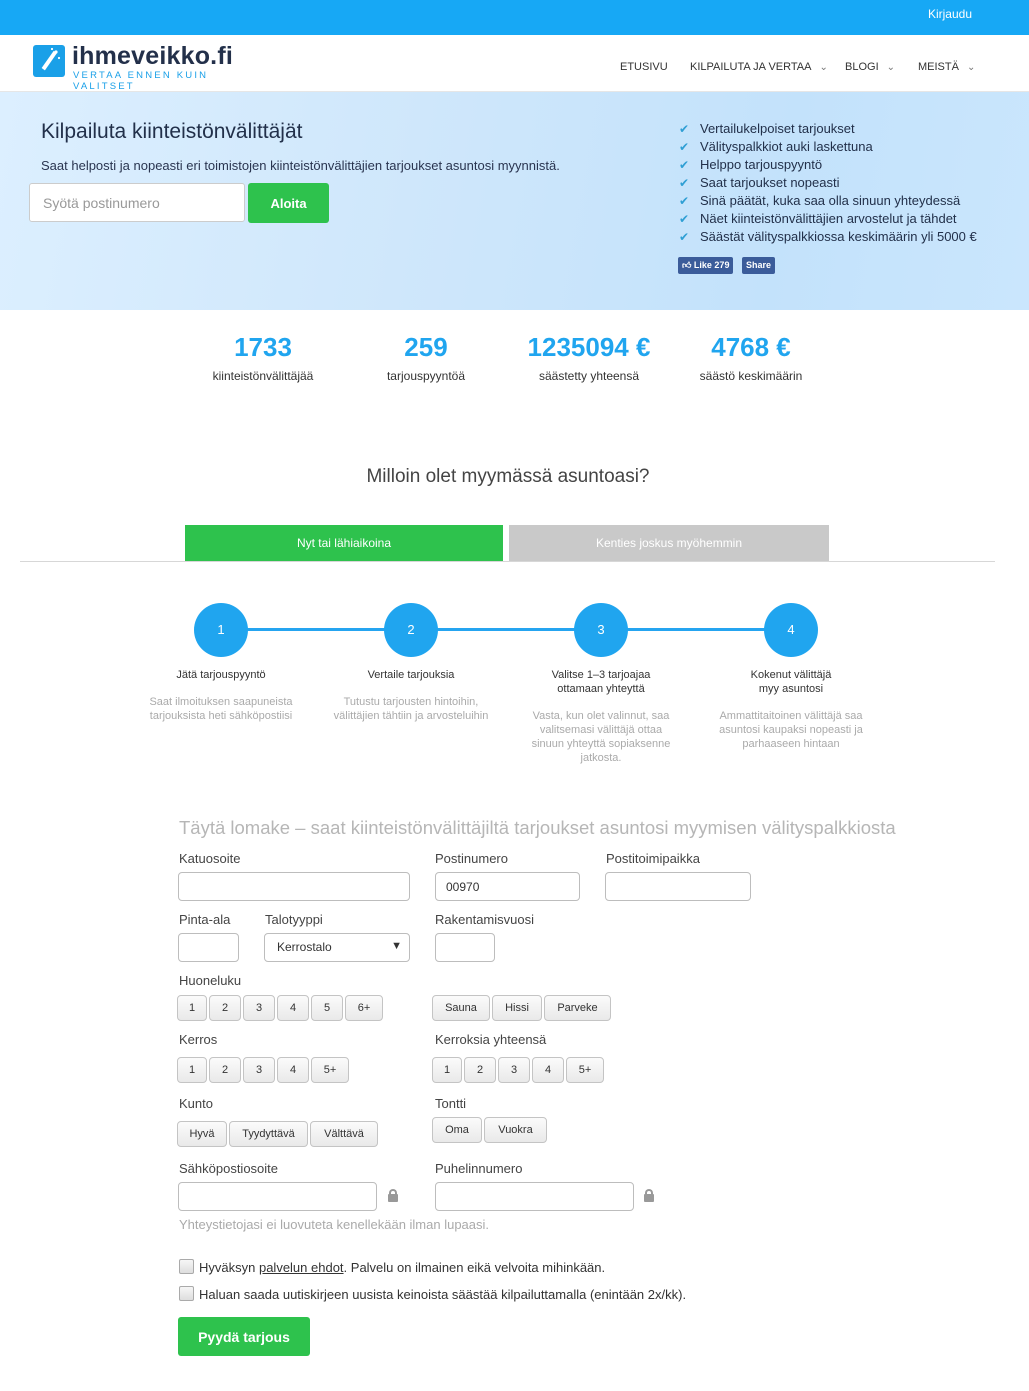  I want to click on extra-balcony: Parveke, so click(577, 1008).